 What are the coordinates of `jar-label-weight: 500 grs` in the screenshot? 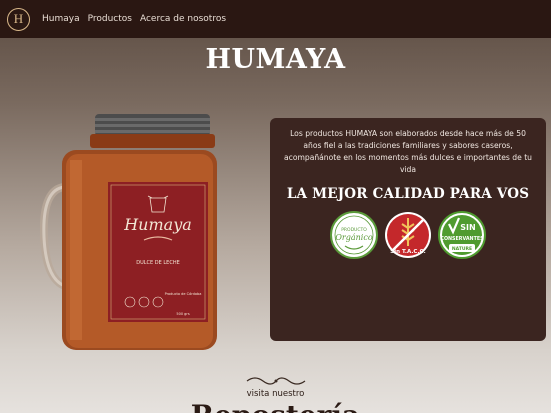 It's located at (182, 314).